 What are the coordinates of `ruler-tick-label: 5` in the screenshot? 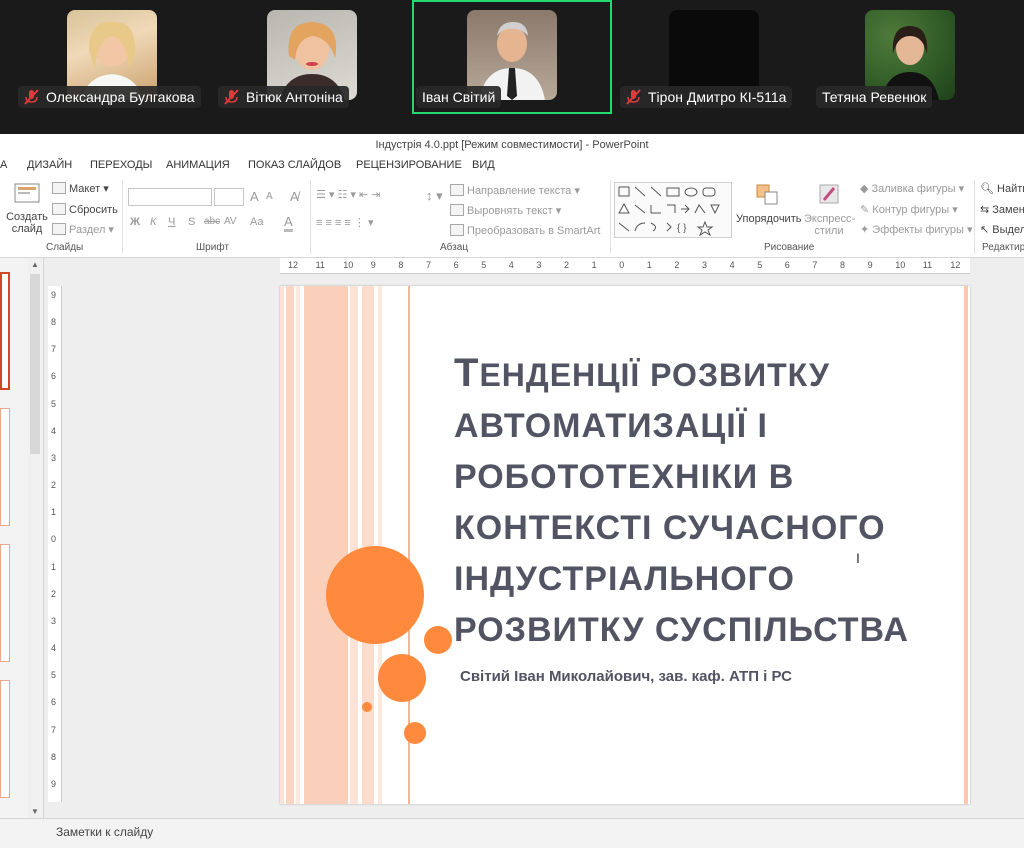 It's located at (760, 265).